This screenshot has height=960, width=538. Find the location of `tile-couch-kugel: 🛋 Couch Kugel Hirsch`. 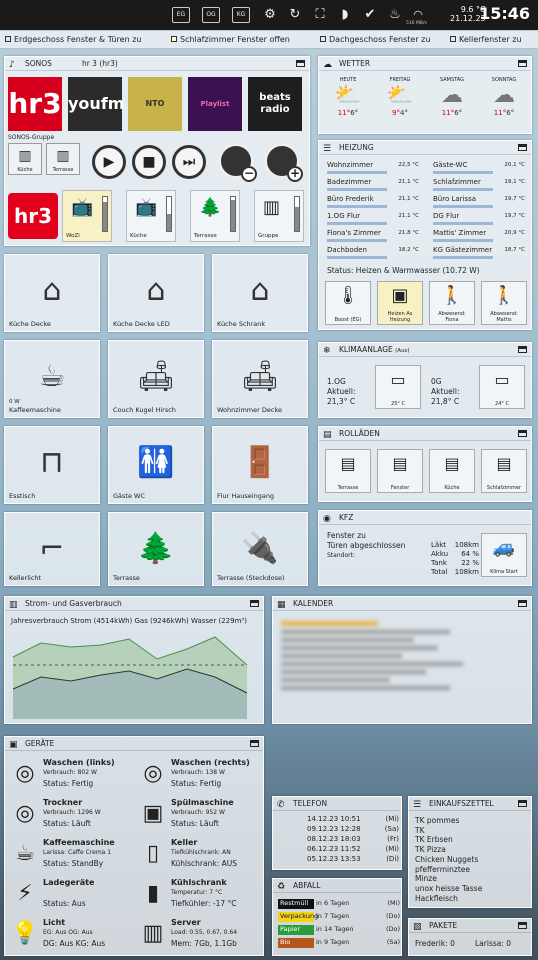

tile-couch-kugel: 🛋 Couch Kugel Hirsch is located at coordinates (156, 379).